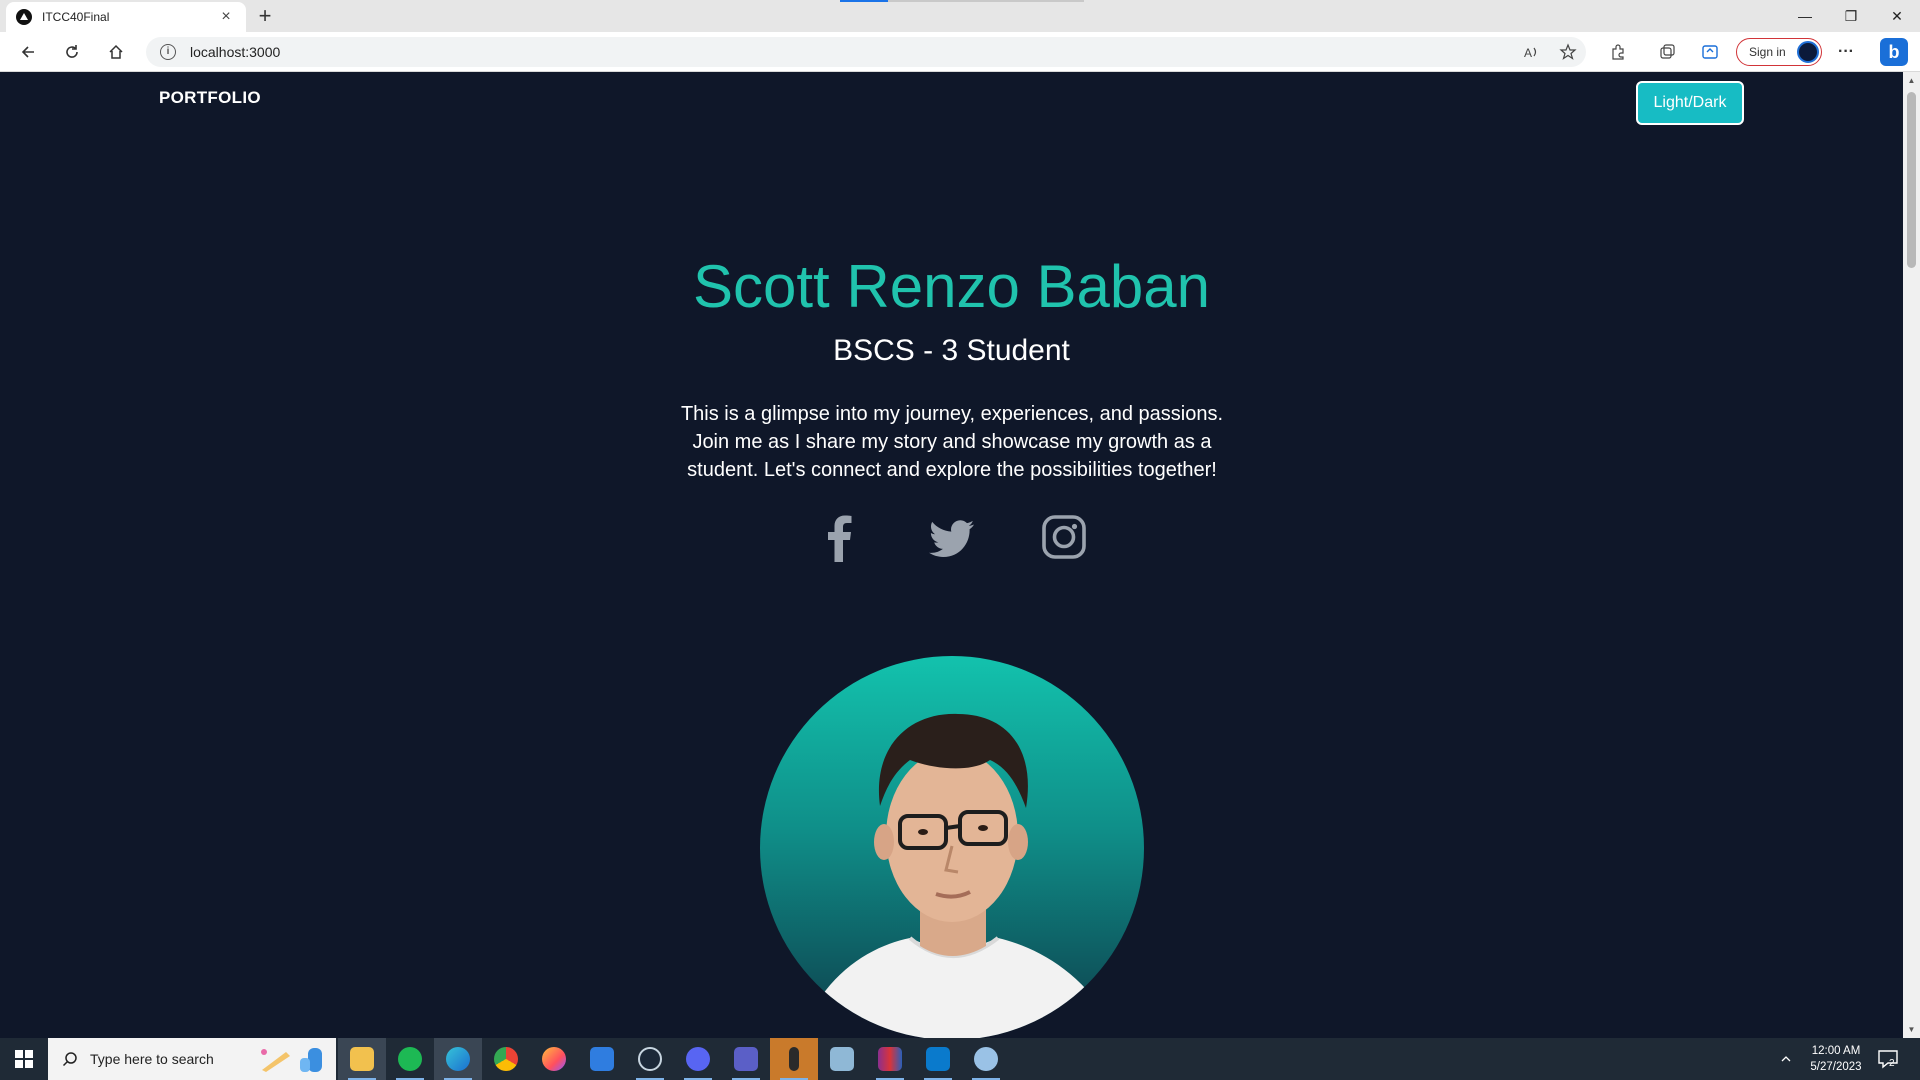 This screenshot has width=1920, height=1080. I want to click on browser-toolbar: i localhost:3000 A Sign in ··· b, so click(960, 52).